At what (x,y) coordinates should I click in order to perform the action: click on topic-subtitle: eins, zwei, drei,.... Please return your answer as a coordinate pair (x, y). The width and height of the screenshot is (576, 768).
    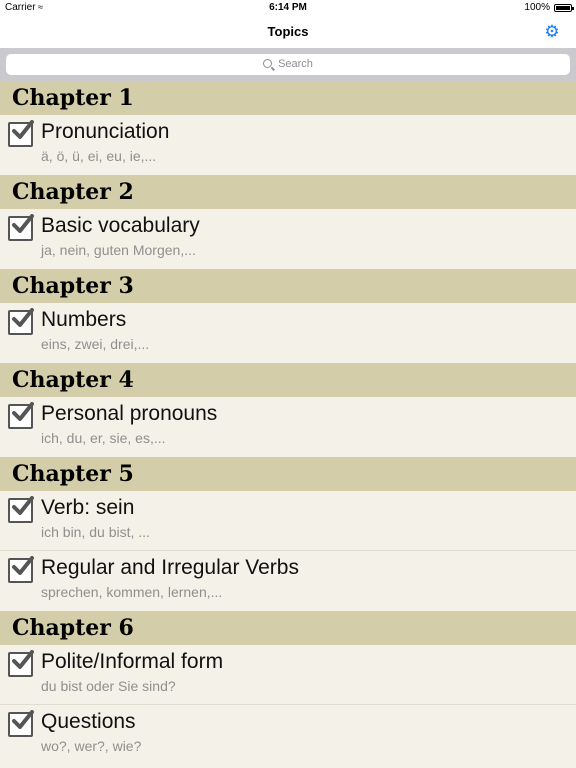
    Looking at the image, I should click on (95, 344).